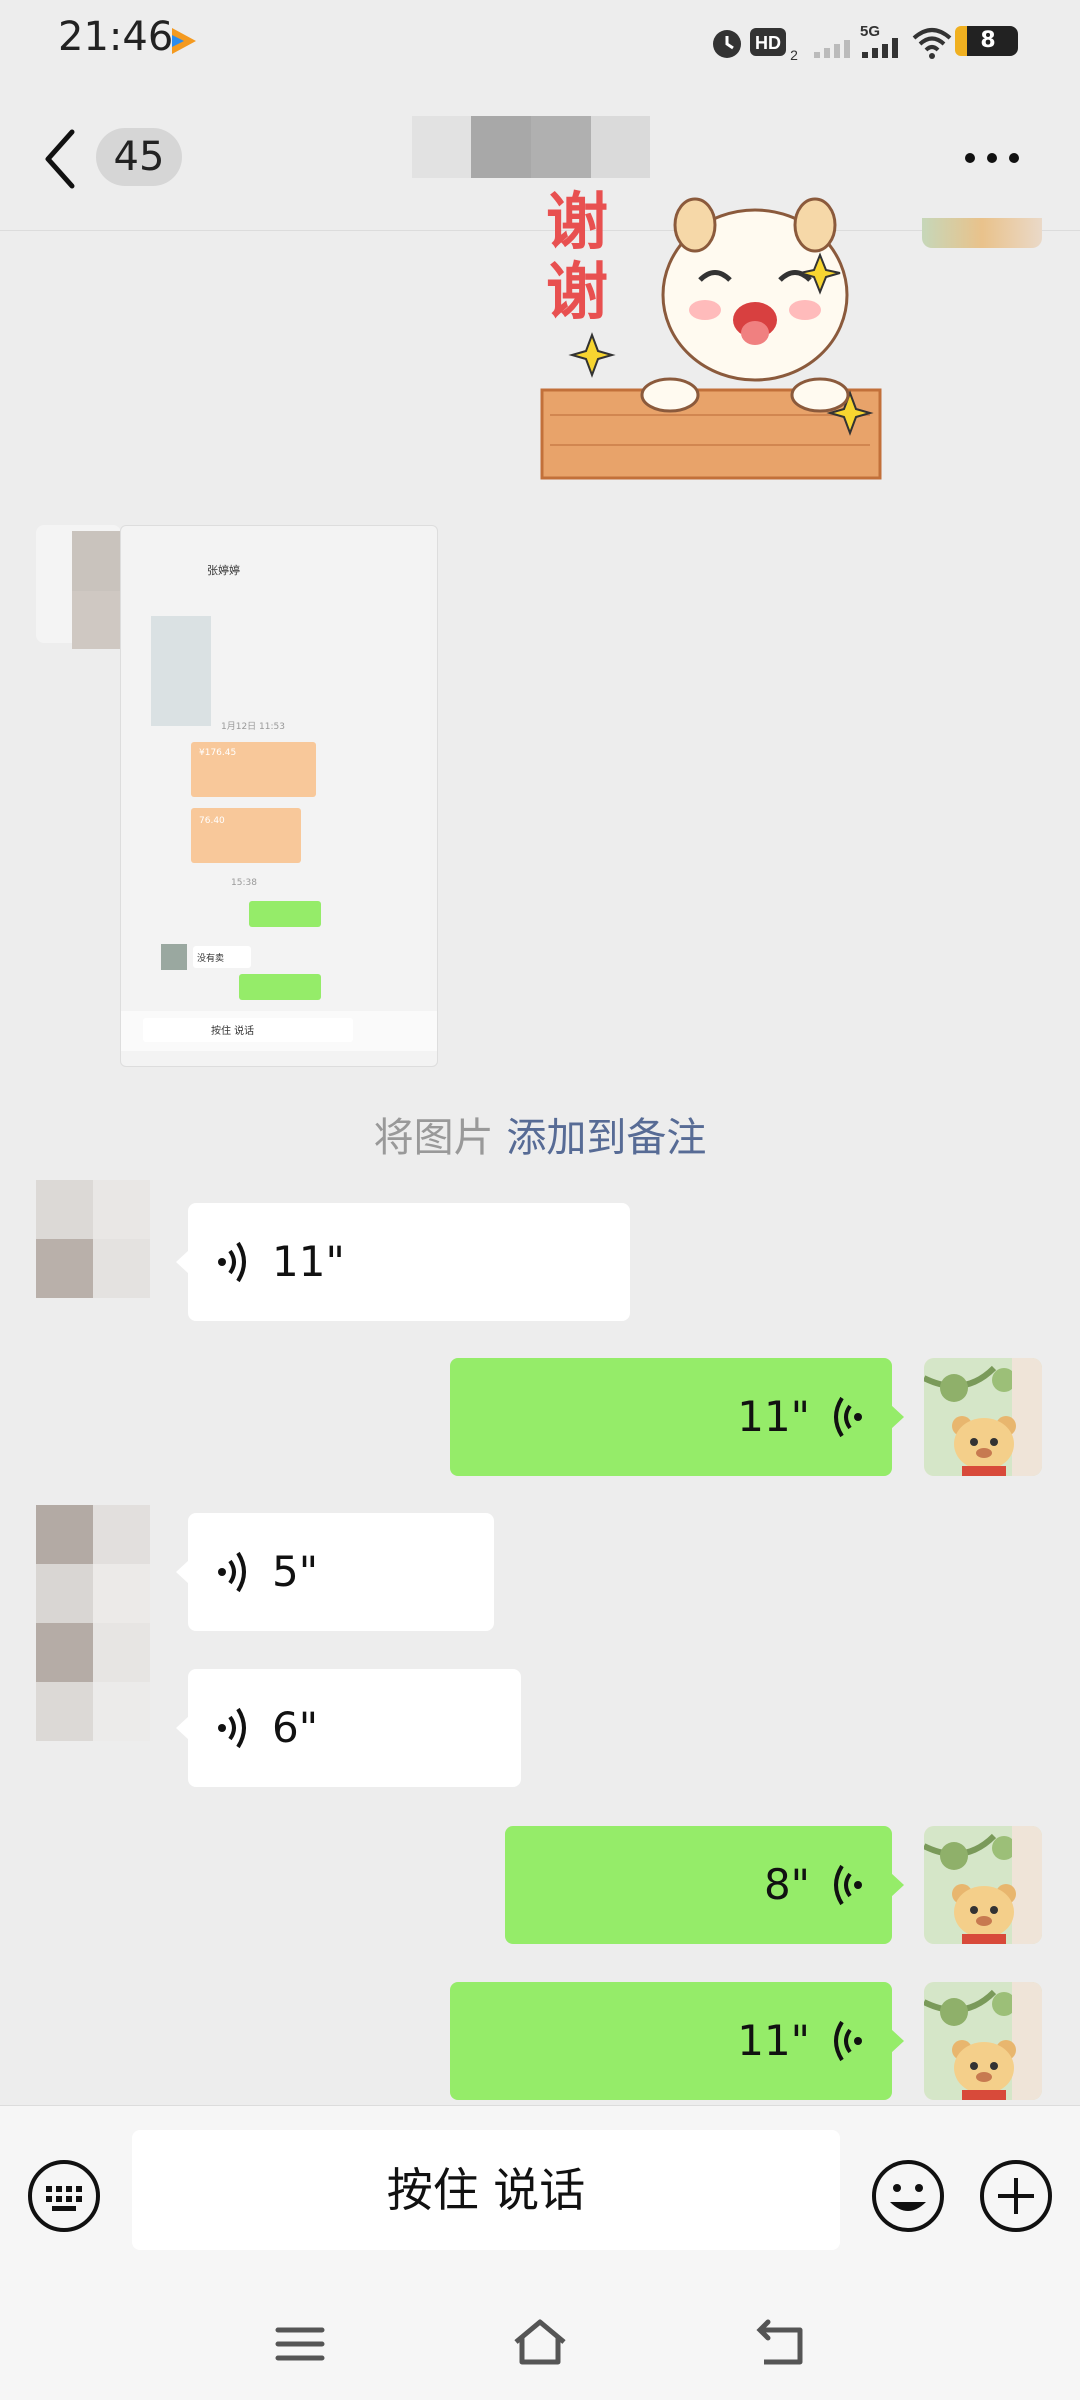  I want to click on app-notification-icon, so click(184, 41).